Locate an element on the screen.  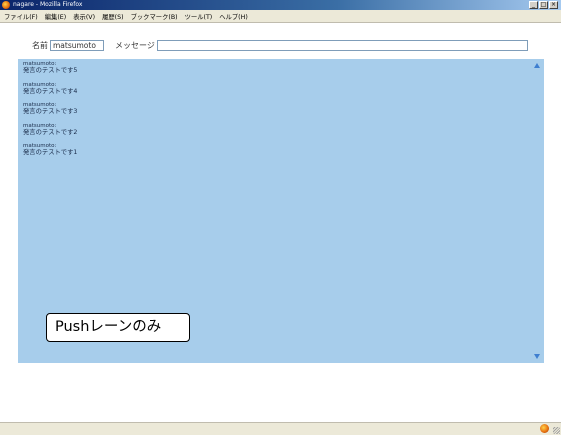
message-label: メッセージ is located at coordinates (135, 45).